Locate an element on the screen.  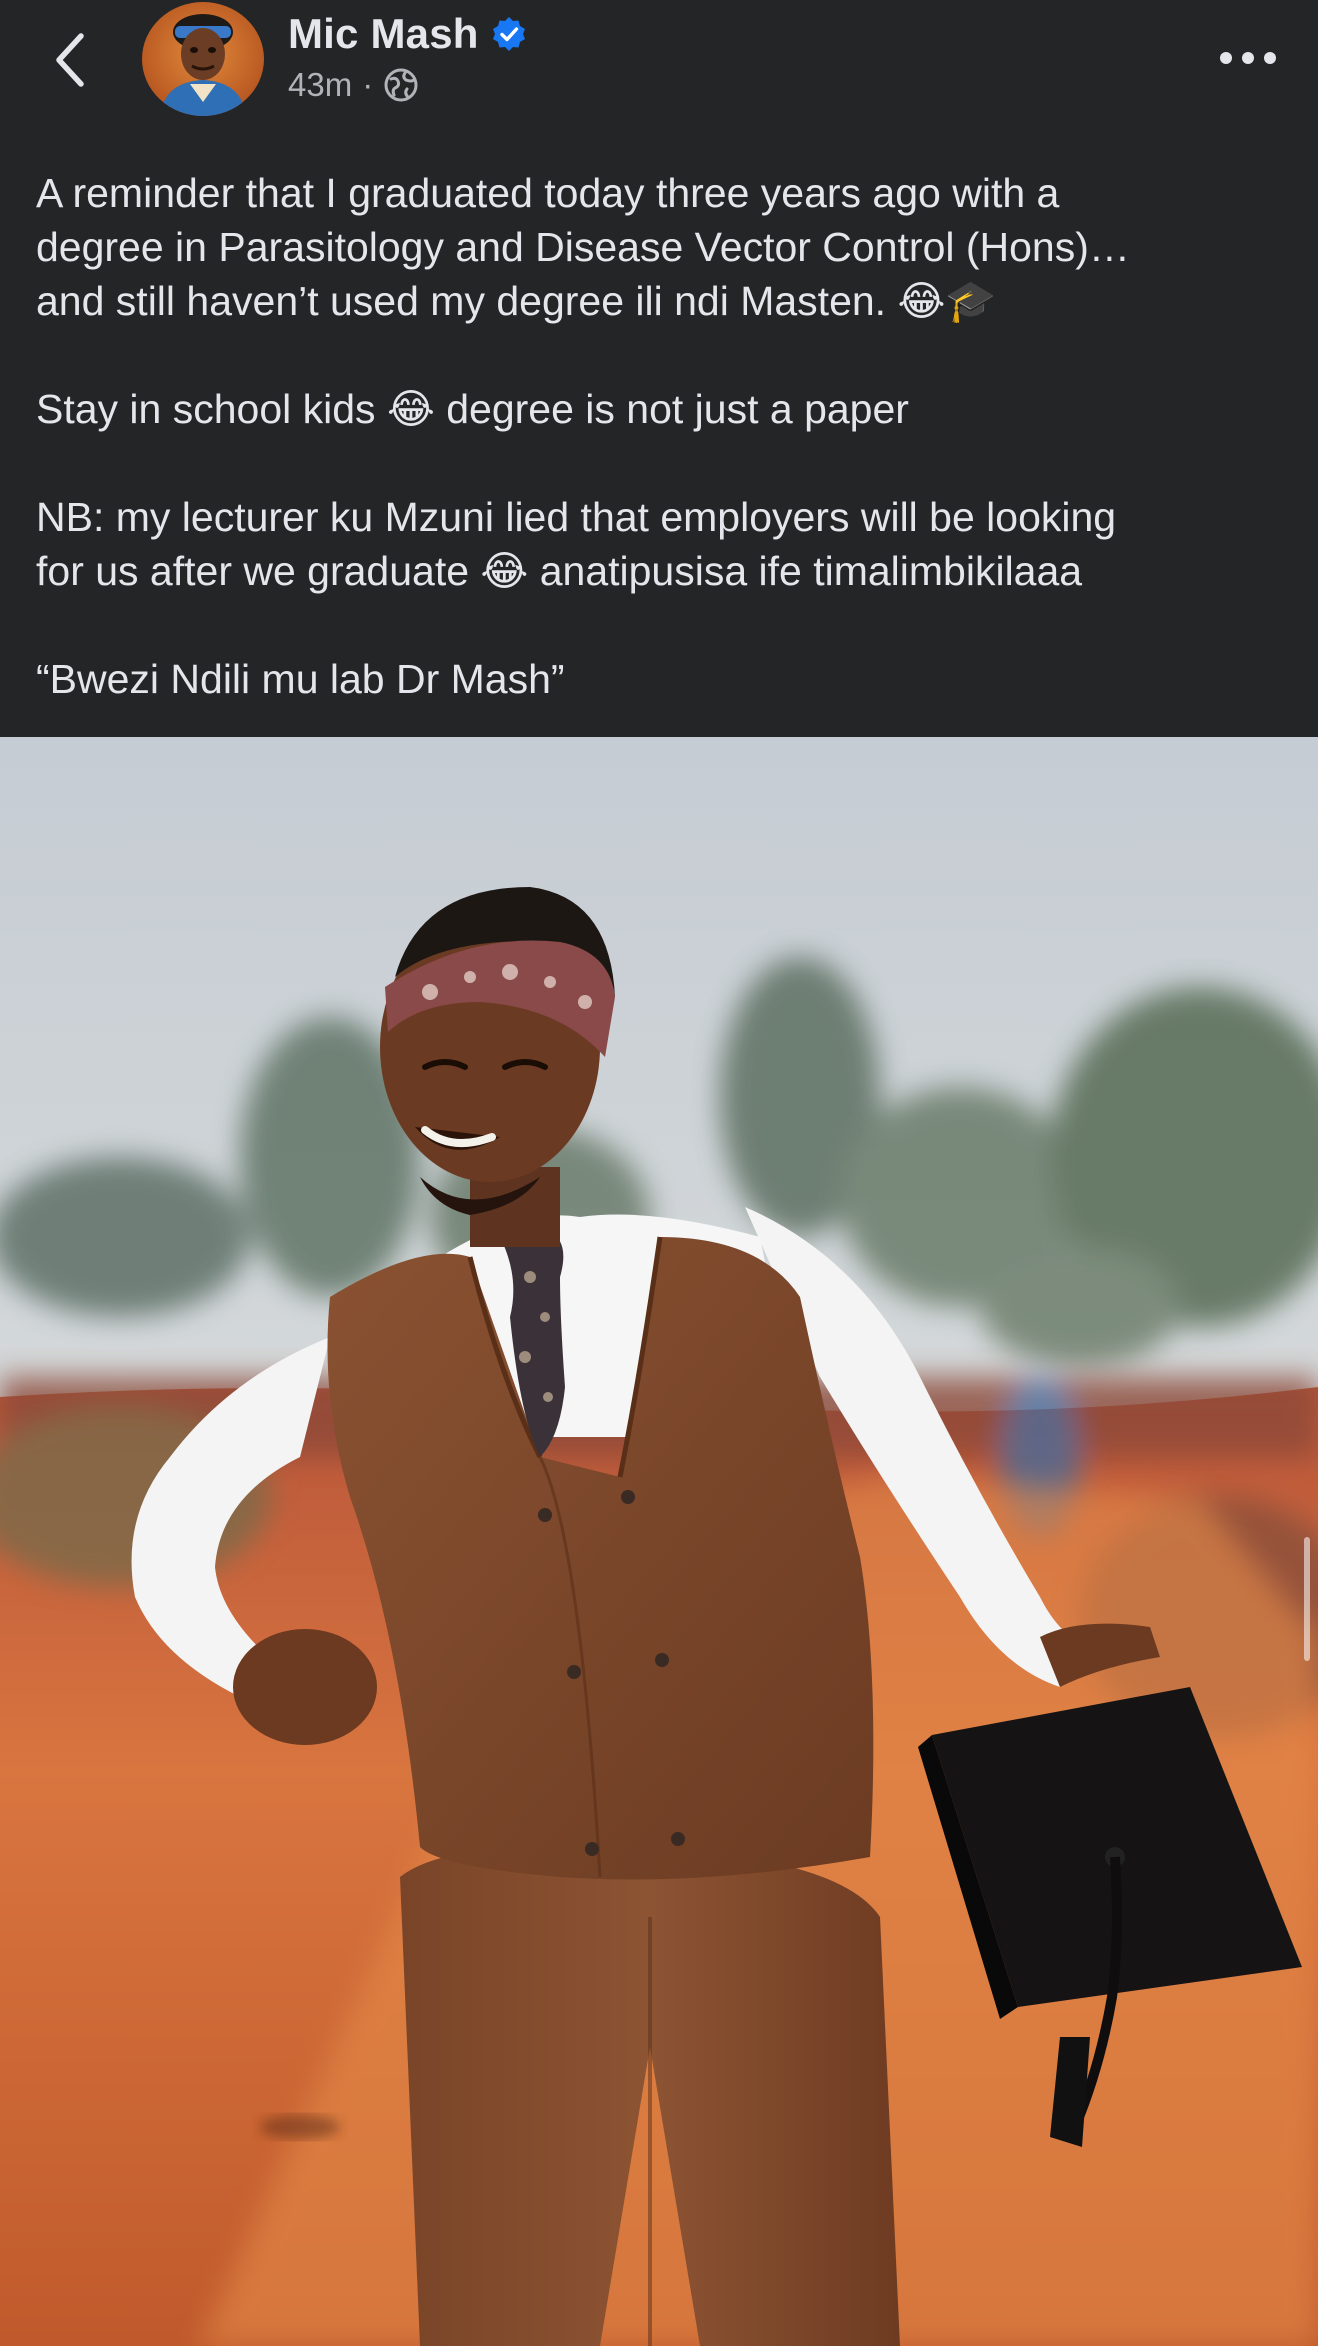
chevron-left-icon is located at coordinates (70, 60).